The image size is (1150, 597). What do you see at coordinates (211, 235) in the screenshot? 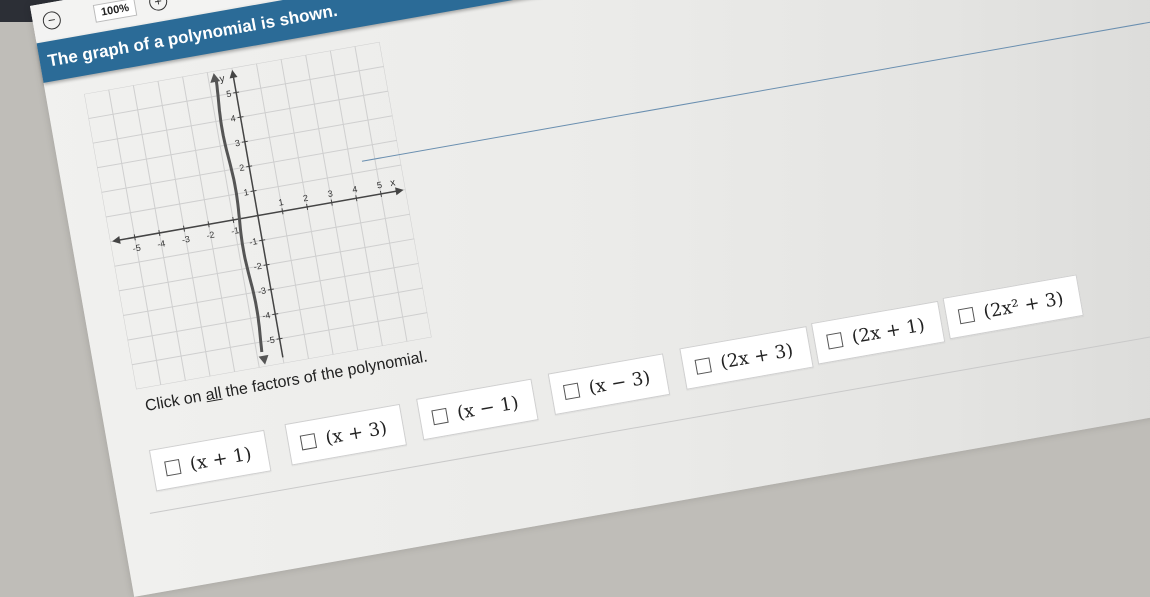
I see `x-tick-label: -2` at bounding box center [211, 235].